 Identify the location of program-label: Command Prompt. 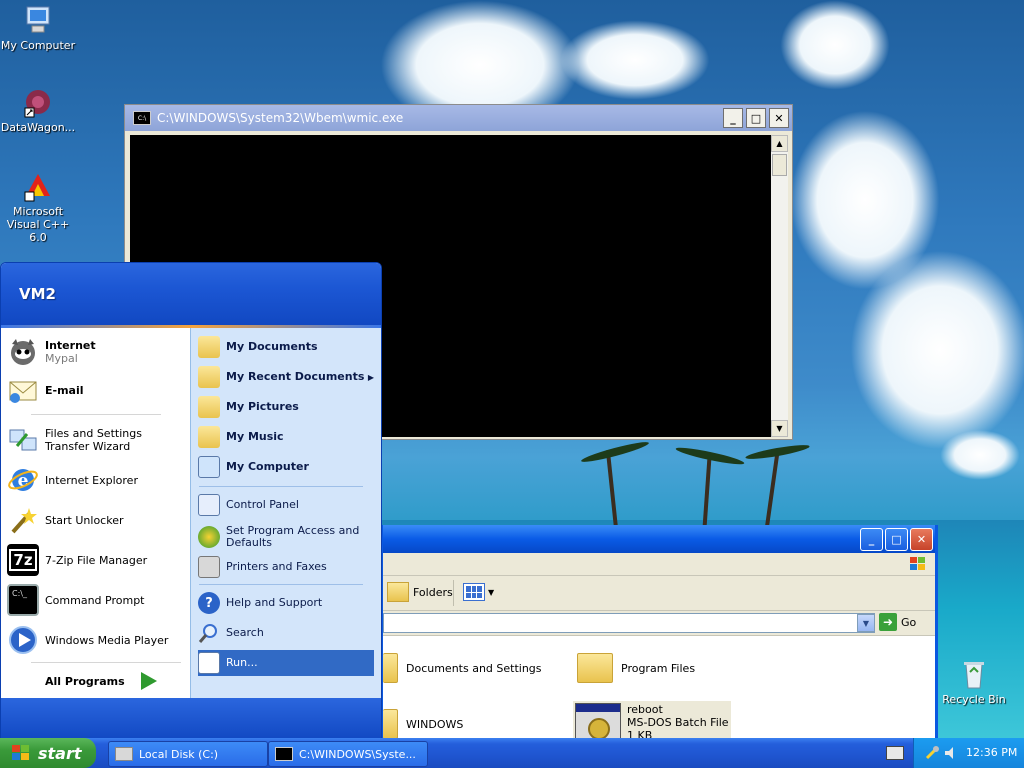
(95, 600).